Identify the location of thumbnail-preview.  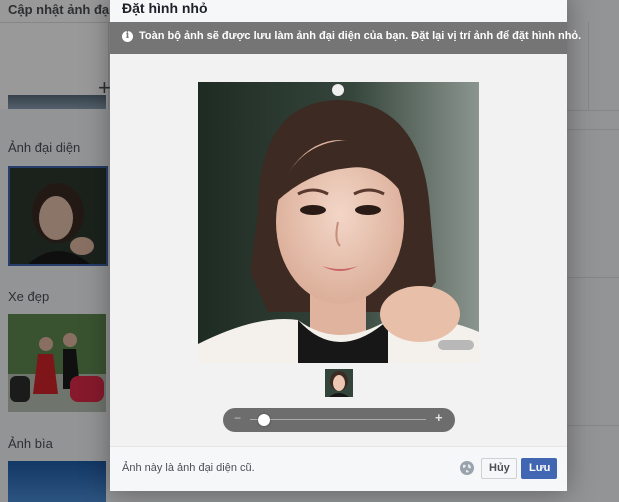
(339, 383).